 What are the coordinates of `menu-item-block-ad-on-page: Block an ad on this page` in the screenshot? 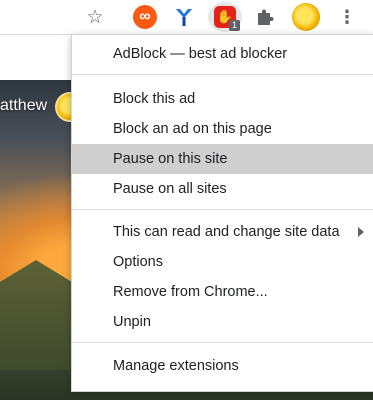 It's located at (222, 129).